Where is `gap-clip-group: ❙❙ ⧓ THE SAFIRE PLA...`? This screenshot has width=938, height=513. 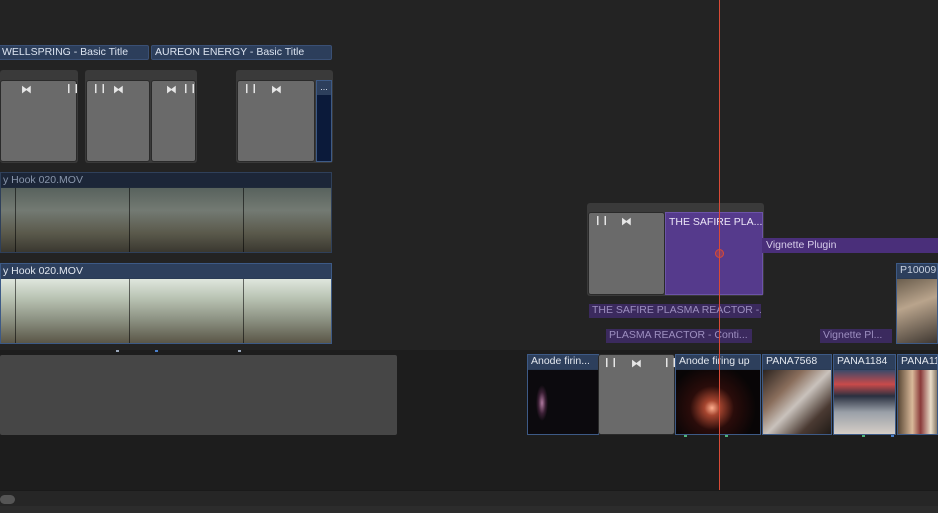
gap-clip-group: ❙❙ ⧓ THE SAFIRE PLA... is located at coordinates (675, 249).